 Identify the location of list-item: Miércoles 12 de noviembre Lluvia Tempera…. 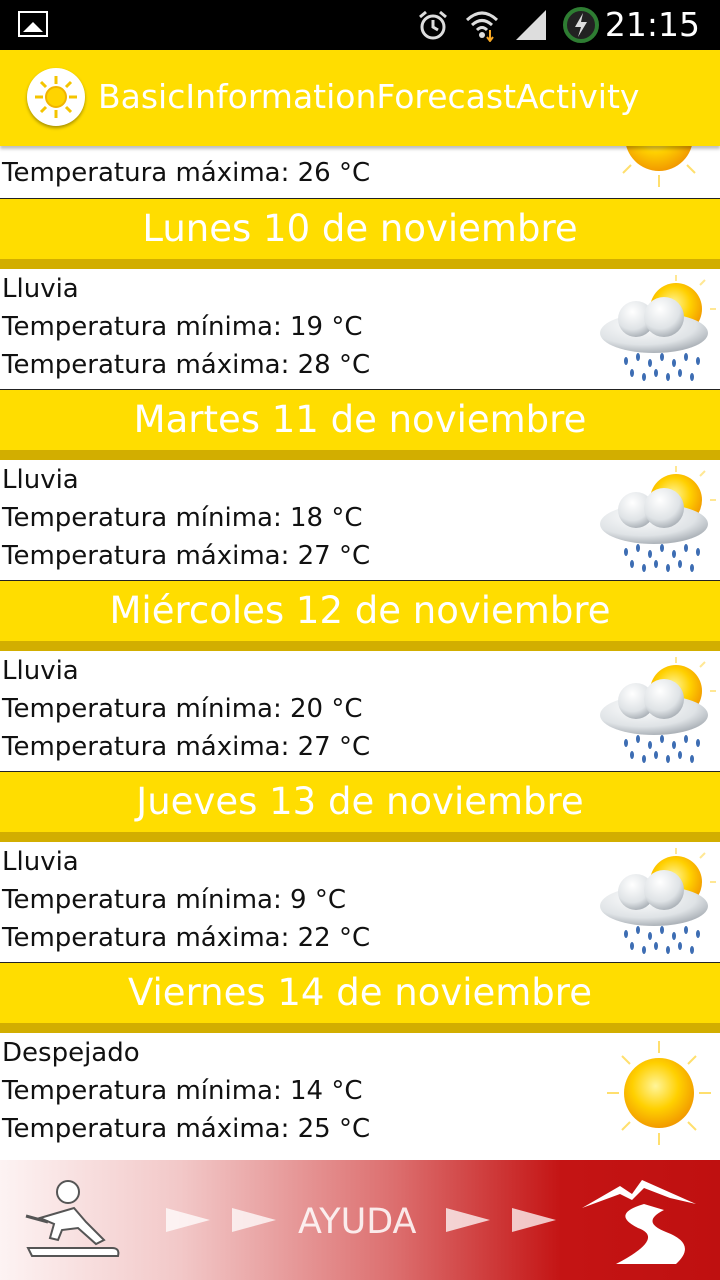
(360, 676).